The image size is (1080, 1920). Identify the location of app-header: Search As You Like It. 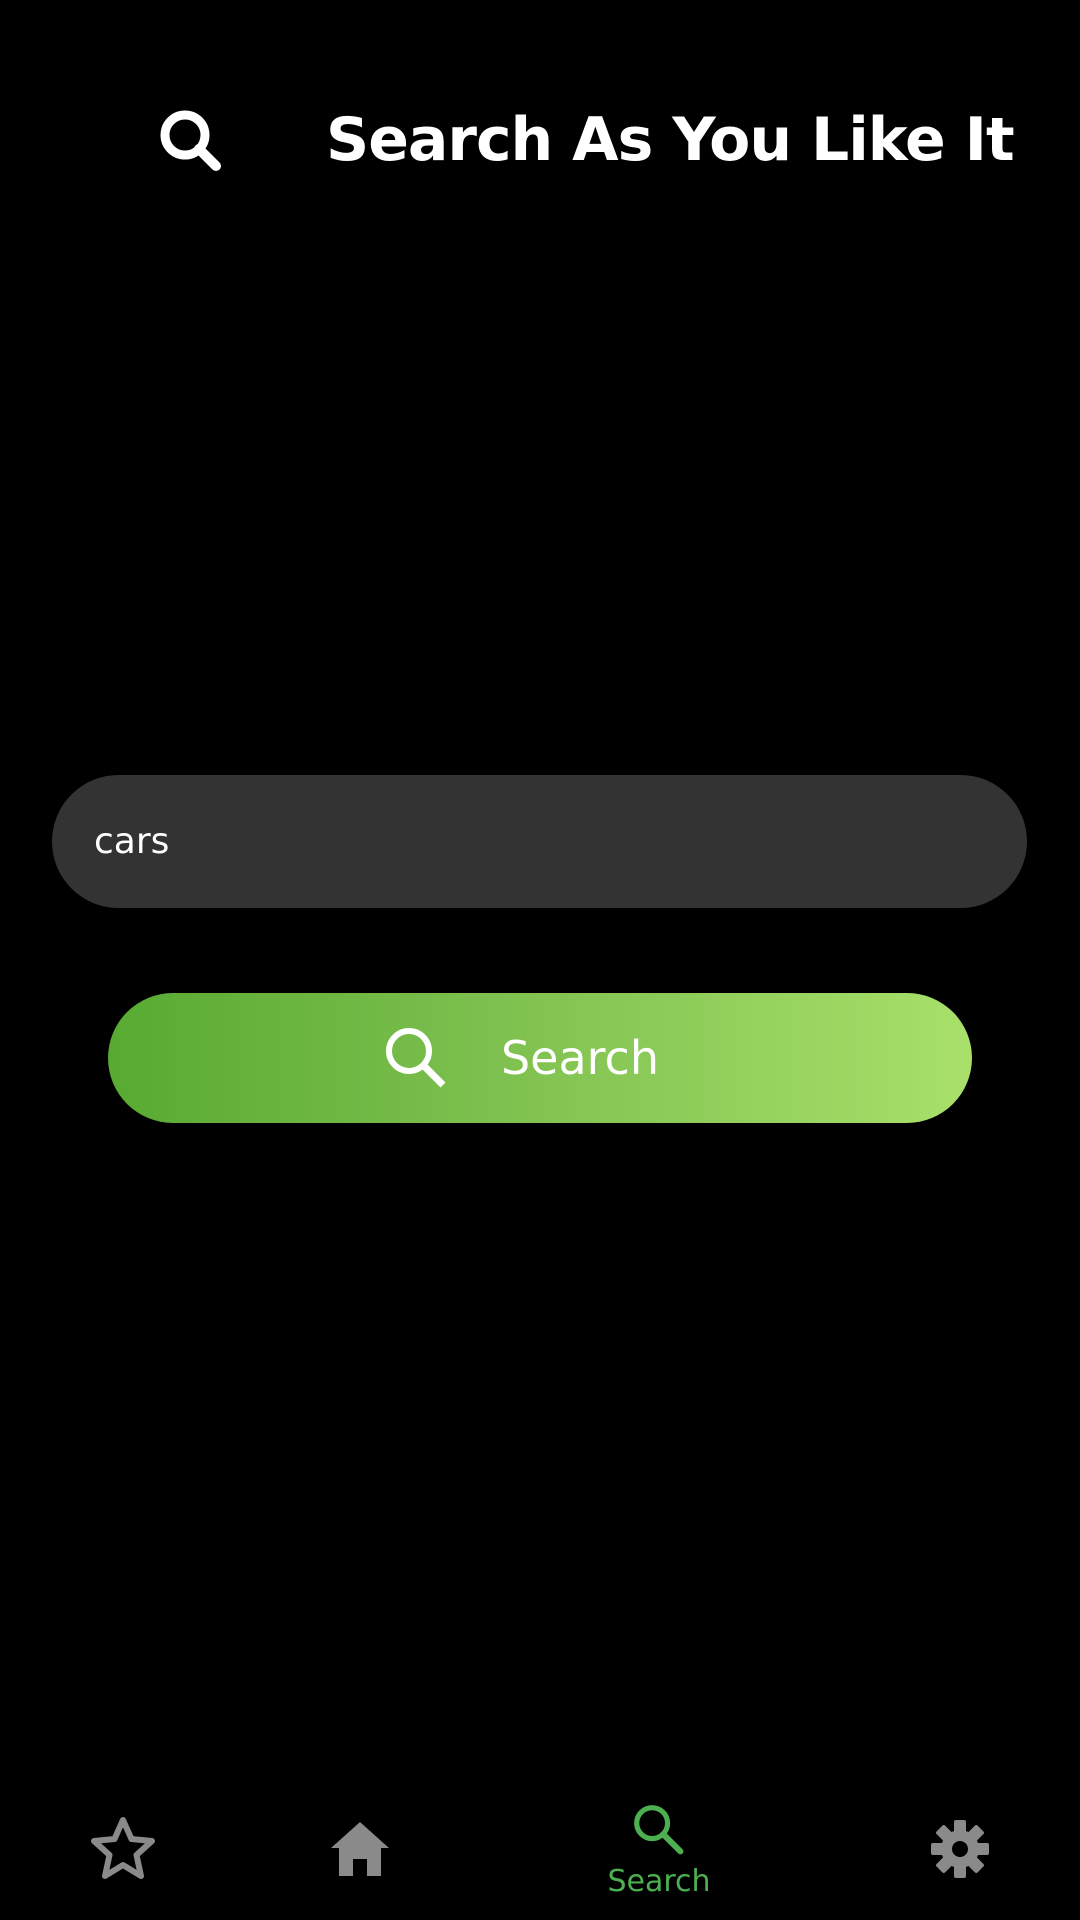
(540, 140).